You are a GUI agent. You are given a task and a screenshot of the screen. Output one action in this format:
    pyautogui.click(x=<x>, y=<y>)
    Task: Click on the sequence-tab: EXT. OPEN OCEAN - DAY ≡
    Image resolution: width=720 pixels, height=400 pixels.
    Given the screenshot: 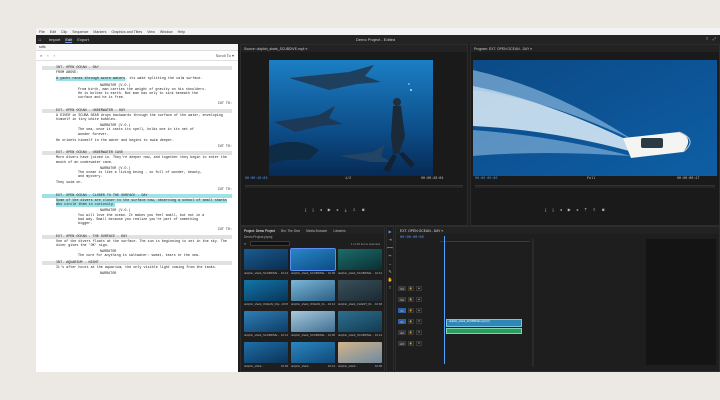 What is the action you would take?
    pyautogui.click(x=557, y=230)
    